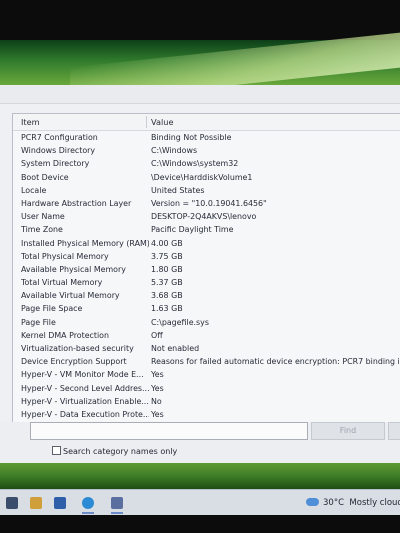 The height and width of the screenshot is (533, 400). Describe the element at coordinates (206, 150) in the screenshot. I see `list-row: Windows Directory C:\Windows` at that location.